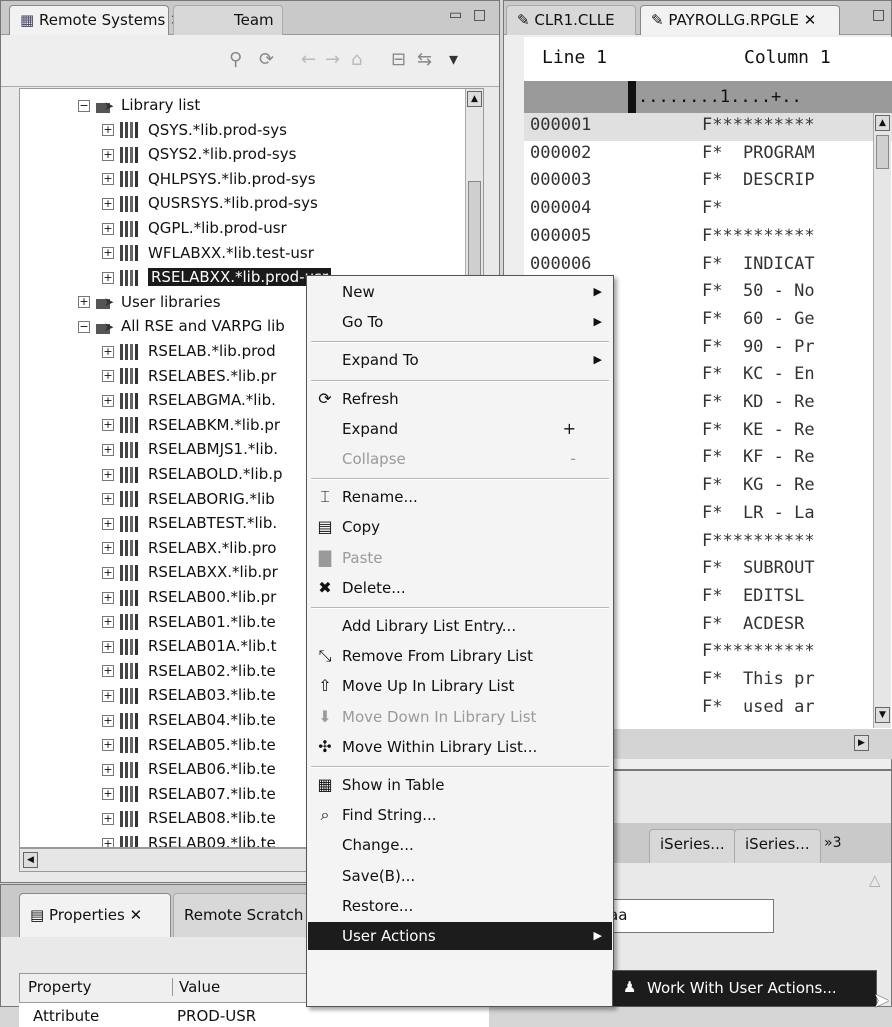  What do you see at coordinates (189, 745) in the screenshot?
I see `tree-item-library: + RSELAB05.*lib.te` at bounding box center [189, 745].